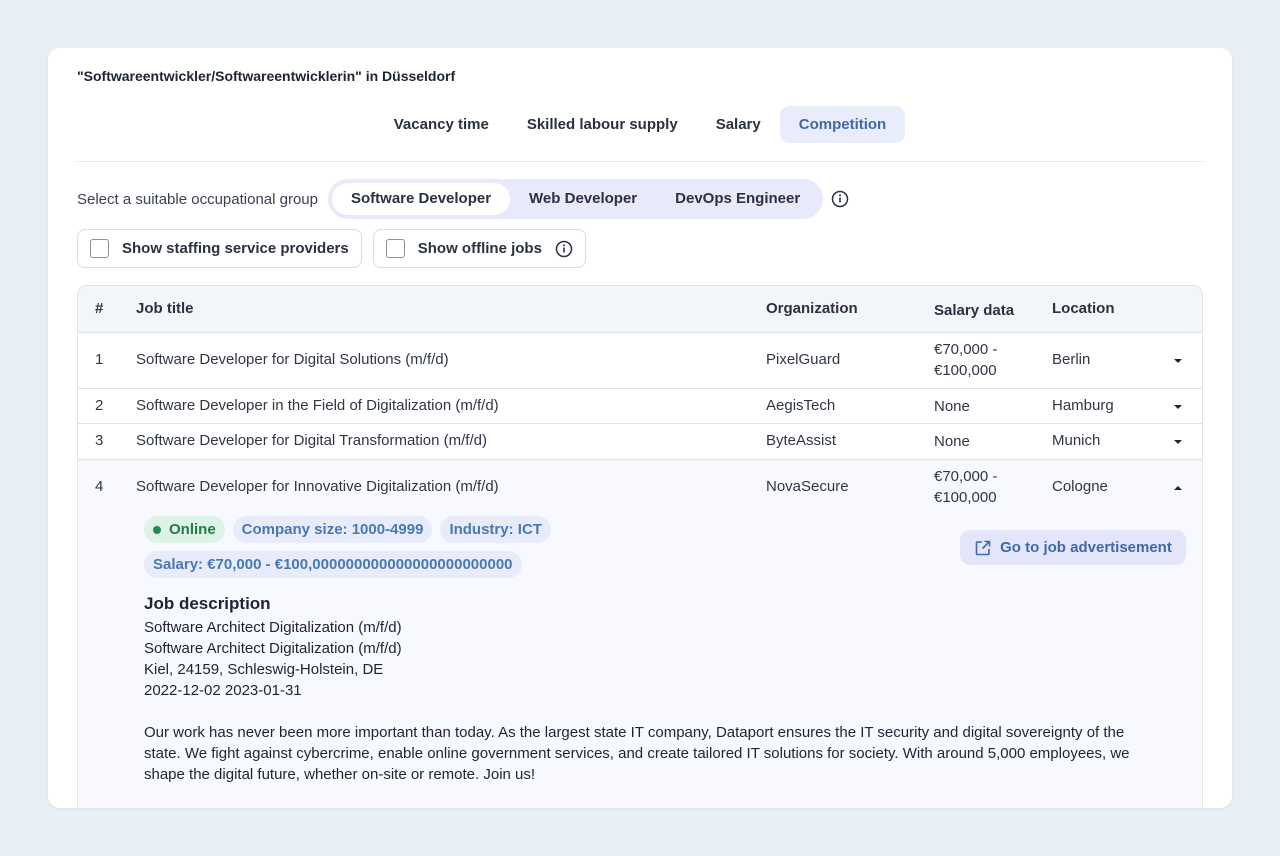 The width and height of the screenshot is (1280, 856). Describe the element at coordinates (602, 124) in the screenshot. I see `tab-skilled-labour-supply: Skilled labour supply` at that location.